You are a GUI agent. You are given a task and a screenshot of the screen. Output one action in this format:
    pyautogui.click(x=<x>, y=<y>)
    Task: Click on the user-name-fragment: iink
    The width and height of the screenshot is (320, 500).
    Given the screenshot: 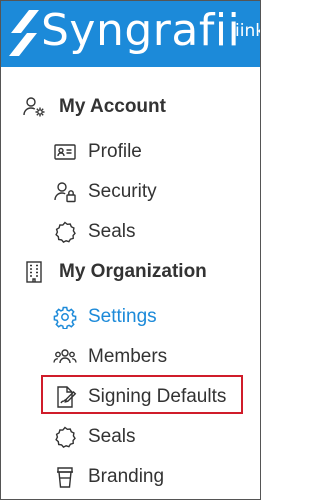 What is the action you would take?
    pyautogui.click(x=247, y=31)
    